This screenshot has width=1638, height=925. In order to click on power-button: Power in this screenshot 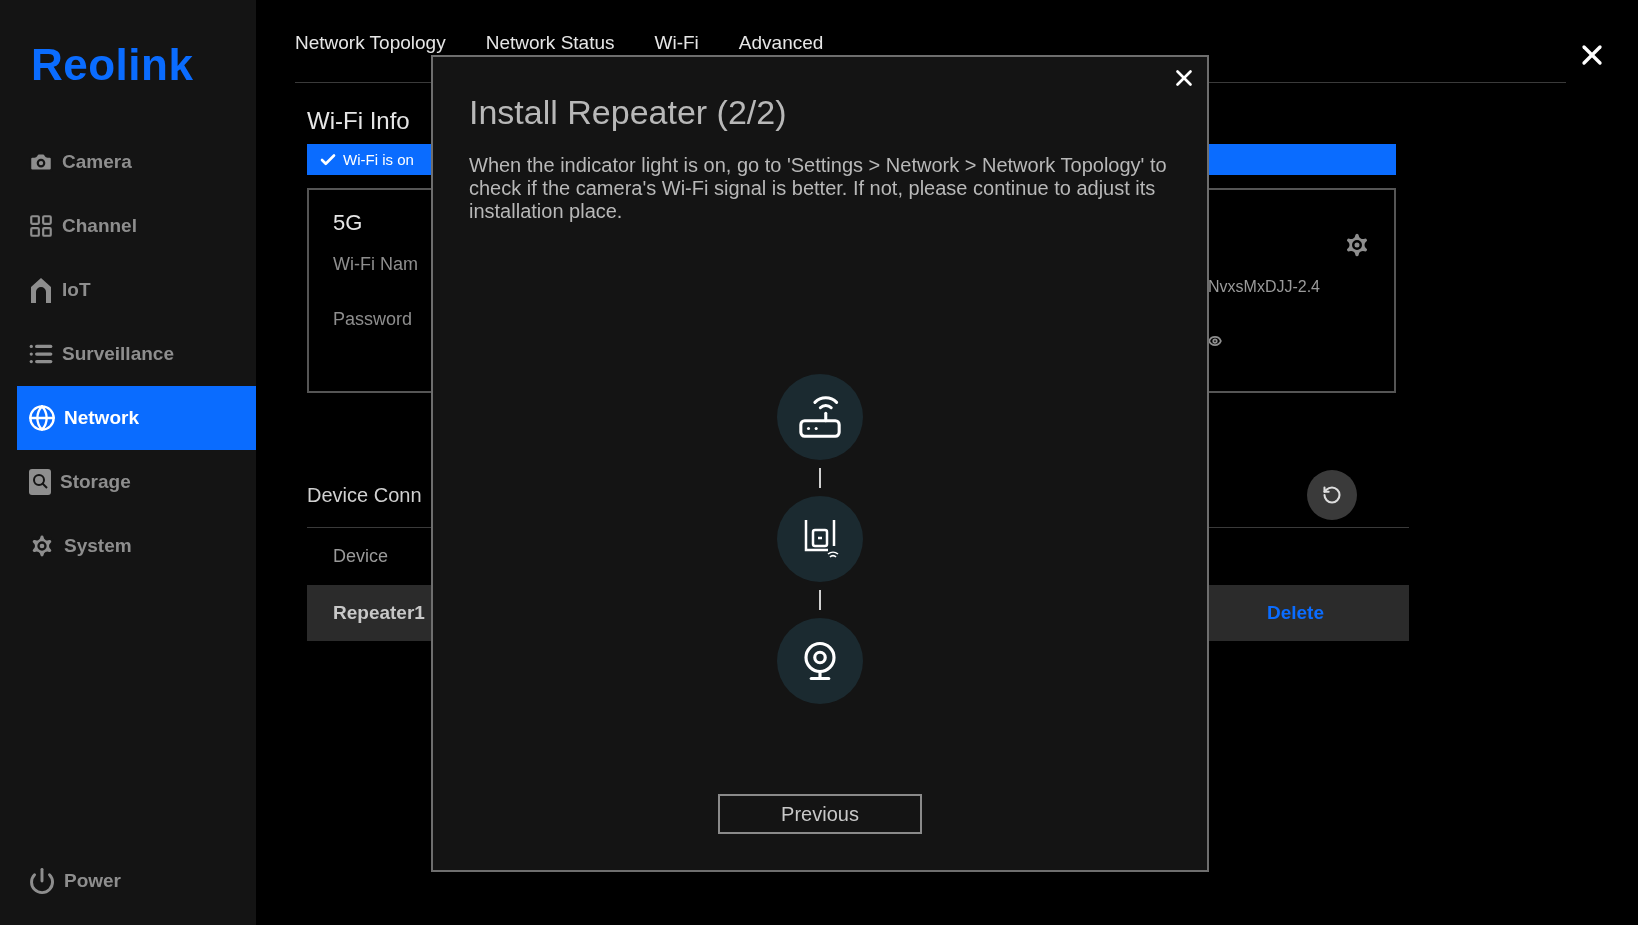, I will do `click(69, 881)`.